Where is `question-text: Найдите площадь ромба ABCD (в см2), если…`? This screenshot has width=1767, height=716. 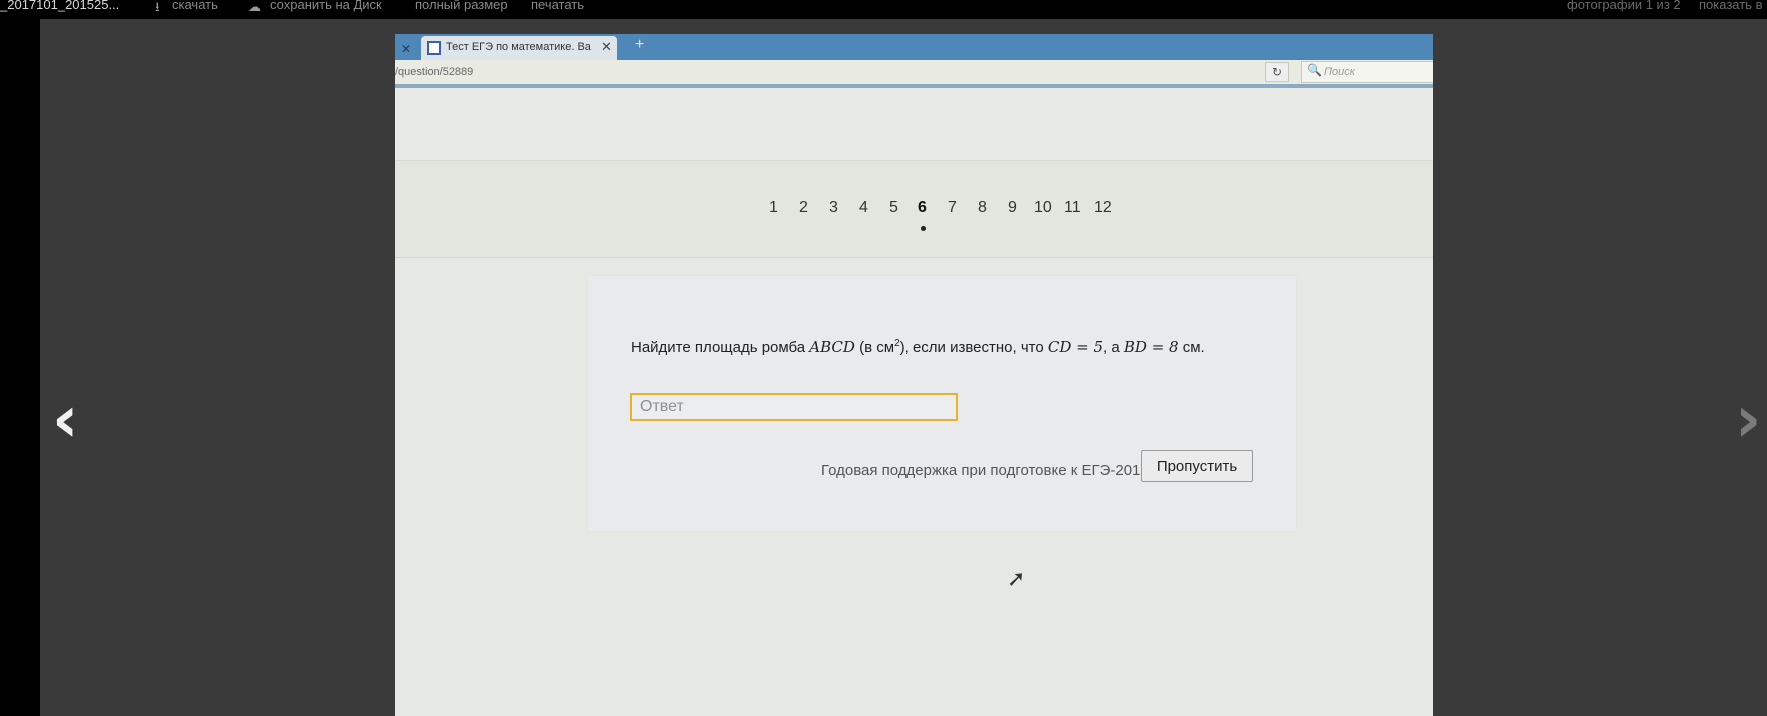 question-text: Найдите площадь ромба ABCD (в см2), если… is located at coordinates (918, 347).